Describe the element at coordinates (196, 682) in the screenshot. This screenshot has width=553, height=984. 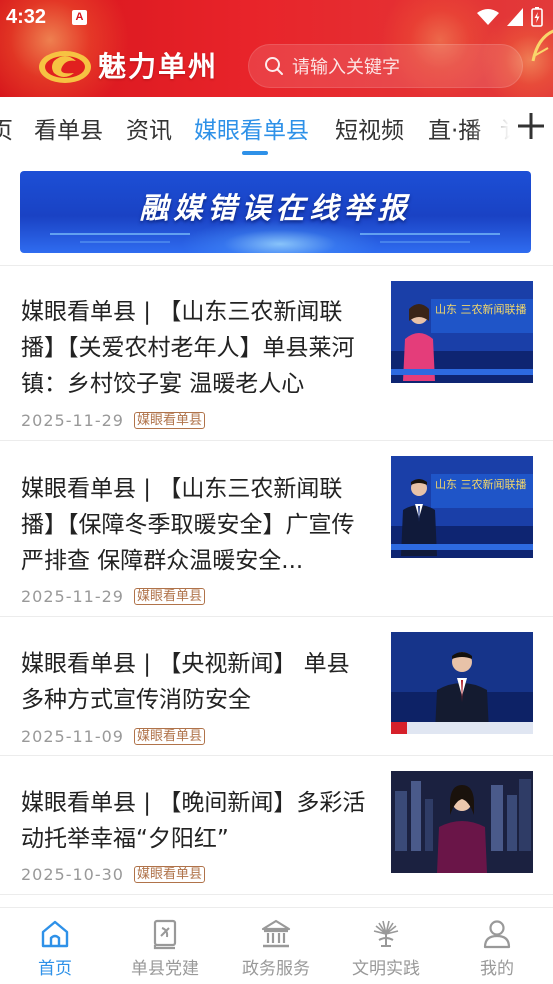
I see `news-title: 媒眼看单县 | 【央视新闻】 单县多种方式宣传消防安全` at that location.